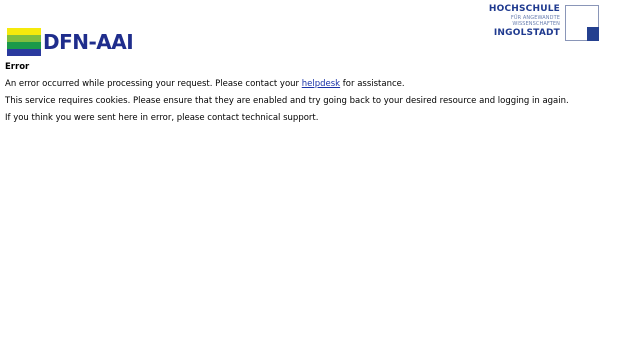  I want to click on page-title: Error, so click(17, 67).